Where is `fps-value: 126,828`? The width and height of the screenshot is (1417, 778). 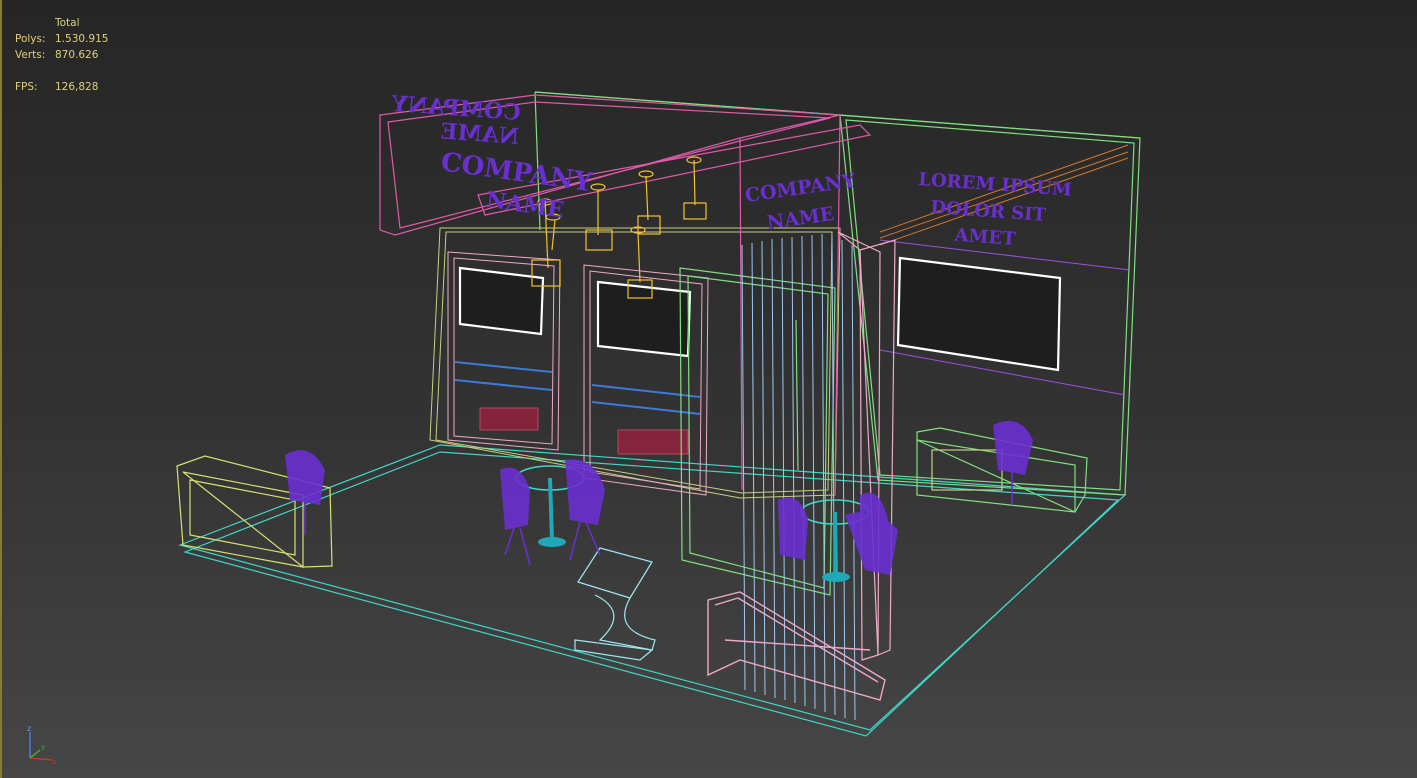
fps-value: 126,828 is located at coordinates (77, 87).